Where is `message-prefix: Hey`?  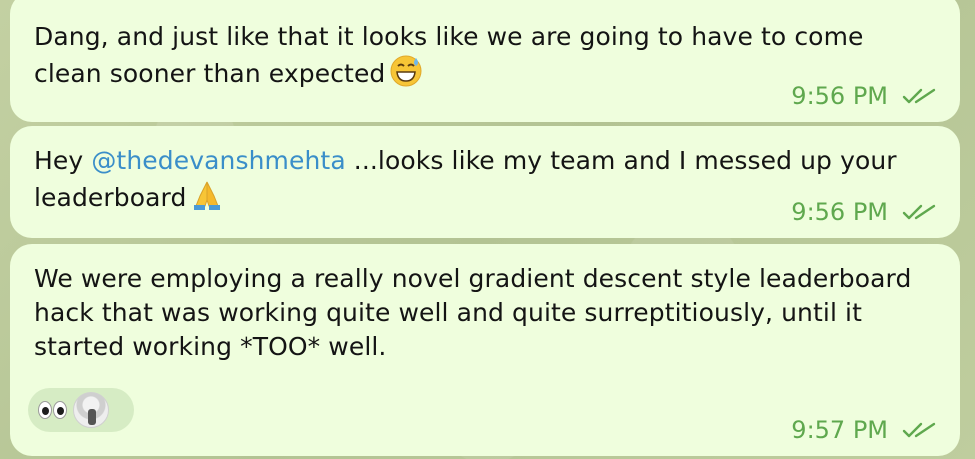 message-prefix: Hey is located at coordinates (63, 160).